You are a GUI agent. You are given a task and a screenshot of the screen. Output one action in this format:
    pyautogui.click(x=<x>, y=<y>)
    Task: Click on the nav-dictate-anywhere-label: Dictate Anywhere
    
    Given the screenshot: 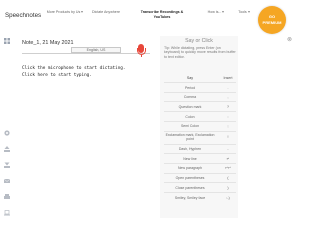 What is the action you would take?
    pyautogui.click(x=106, y=12)
    